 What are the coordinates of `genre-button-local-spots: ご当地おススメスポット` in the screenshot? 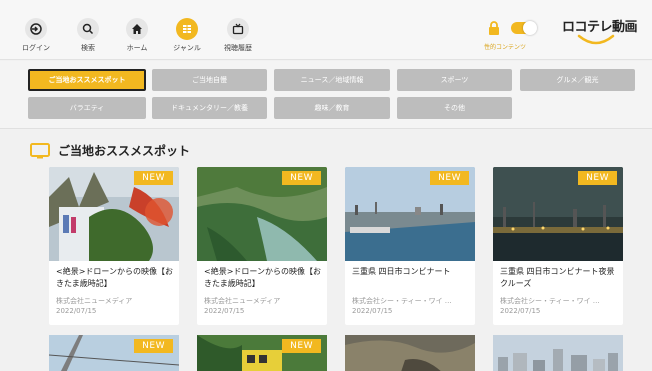 It's located at (87, 80).